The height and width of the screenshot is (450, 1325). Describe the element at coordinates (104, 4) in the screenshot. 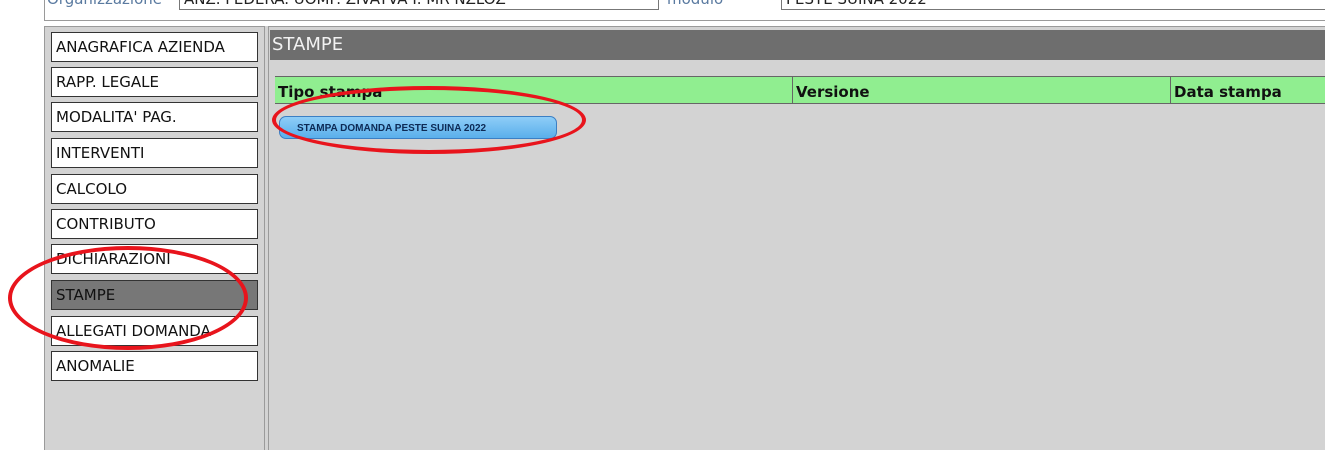

I see `organization-label: Organizzazione` at that location.